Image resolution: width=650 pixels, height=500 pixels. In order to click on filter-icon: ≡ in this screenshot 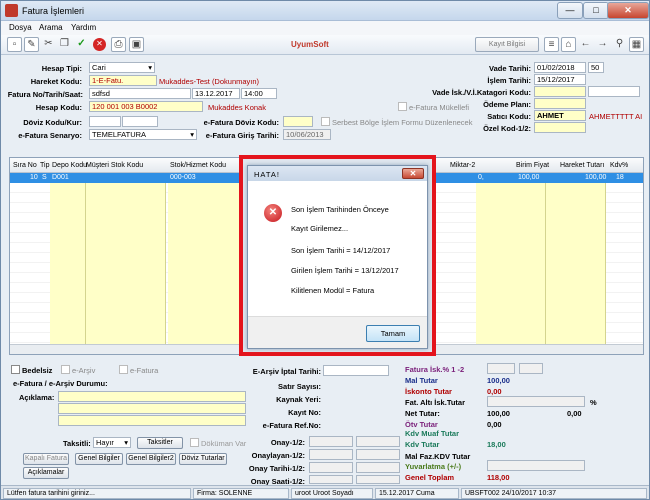, I will do `click(551, 44)`.